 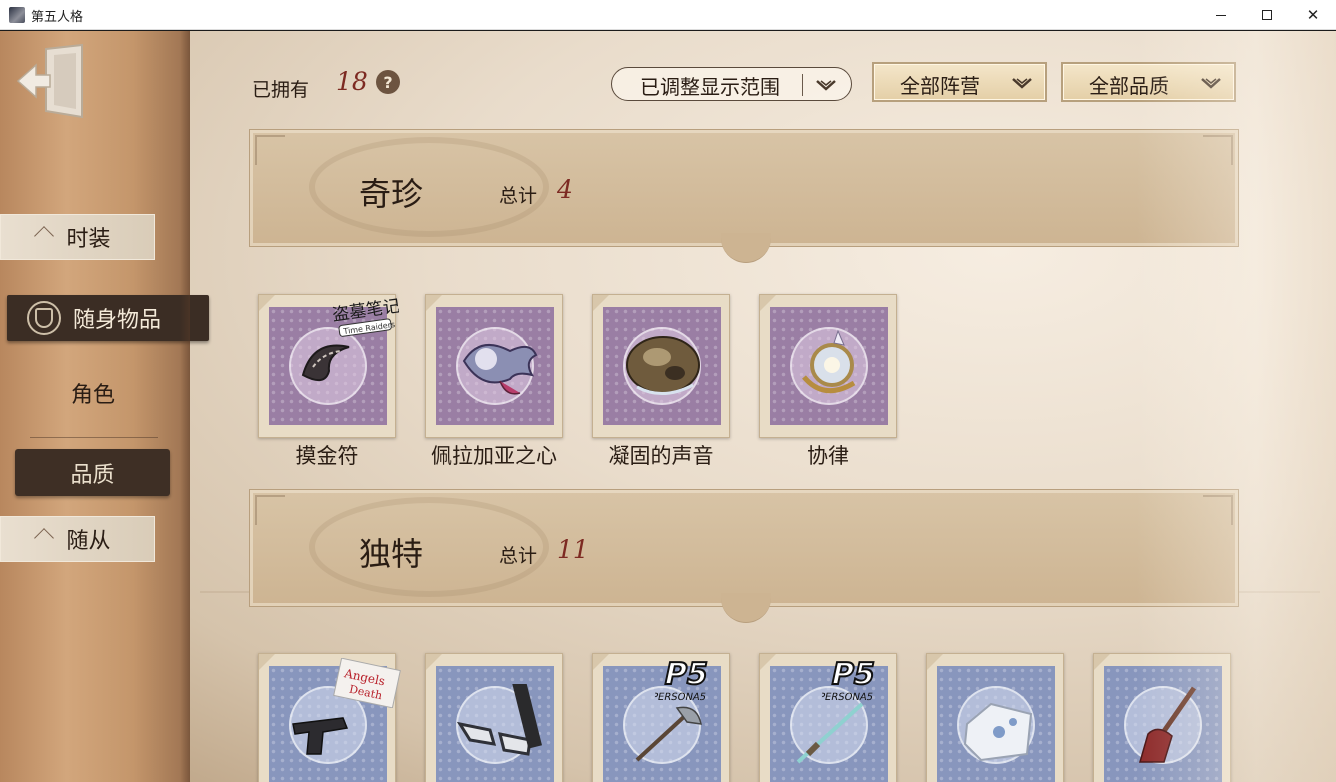 What do you see at coordinates (391, 554) in the screenshot?
I see `section-title: 独特` at bounding box center [391, 554].